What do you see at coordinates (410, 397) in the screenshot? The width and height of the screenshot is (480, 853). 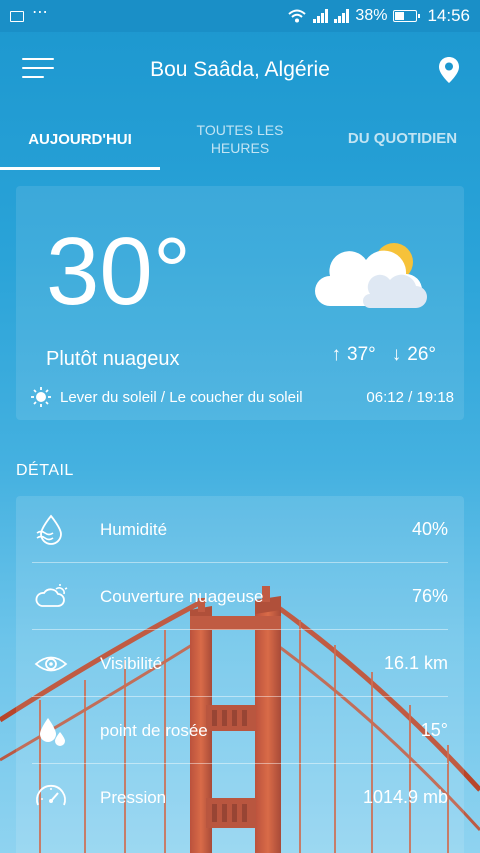 I see `sun-times: 06:12 / 19:18` at bounding box center [410, 397].